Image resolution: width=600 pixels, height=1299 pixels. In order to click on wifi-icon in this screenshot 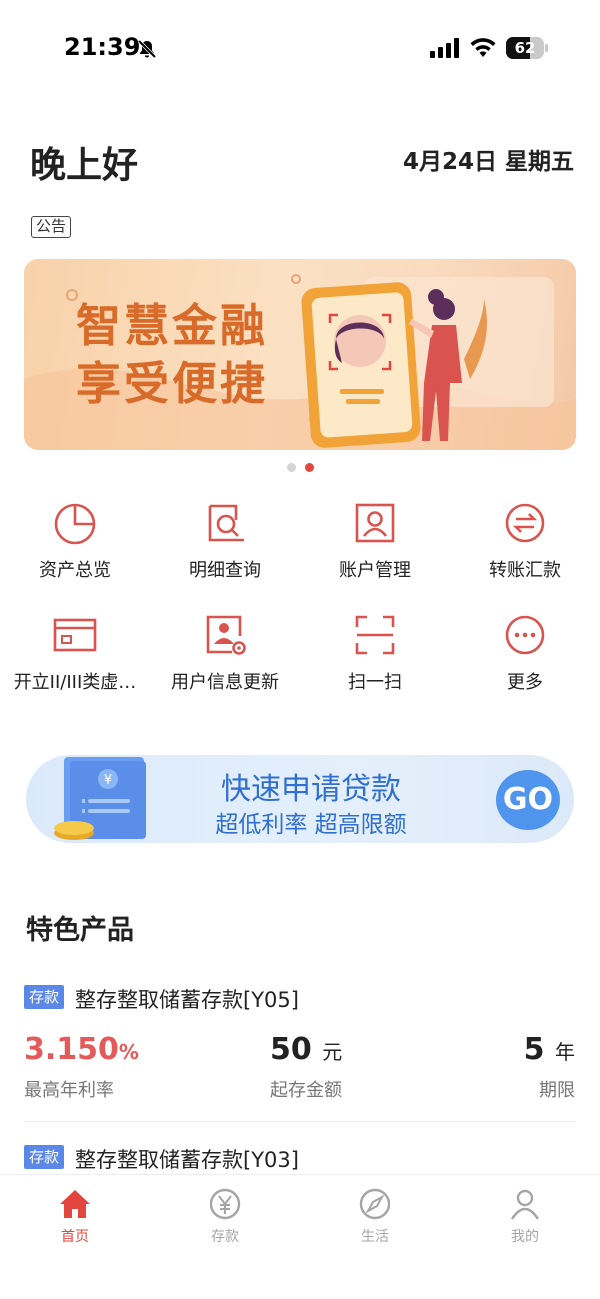, I will do `click(483, 47)`.